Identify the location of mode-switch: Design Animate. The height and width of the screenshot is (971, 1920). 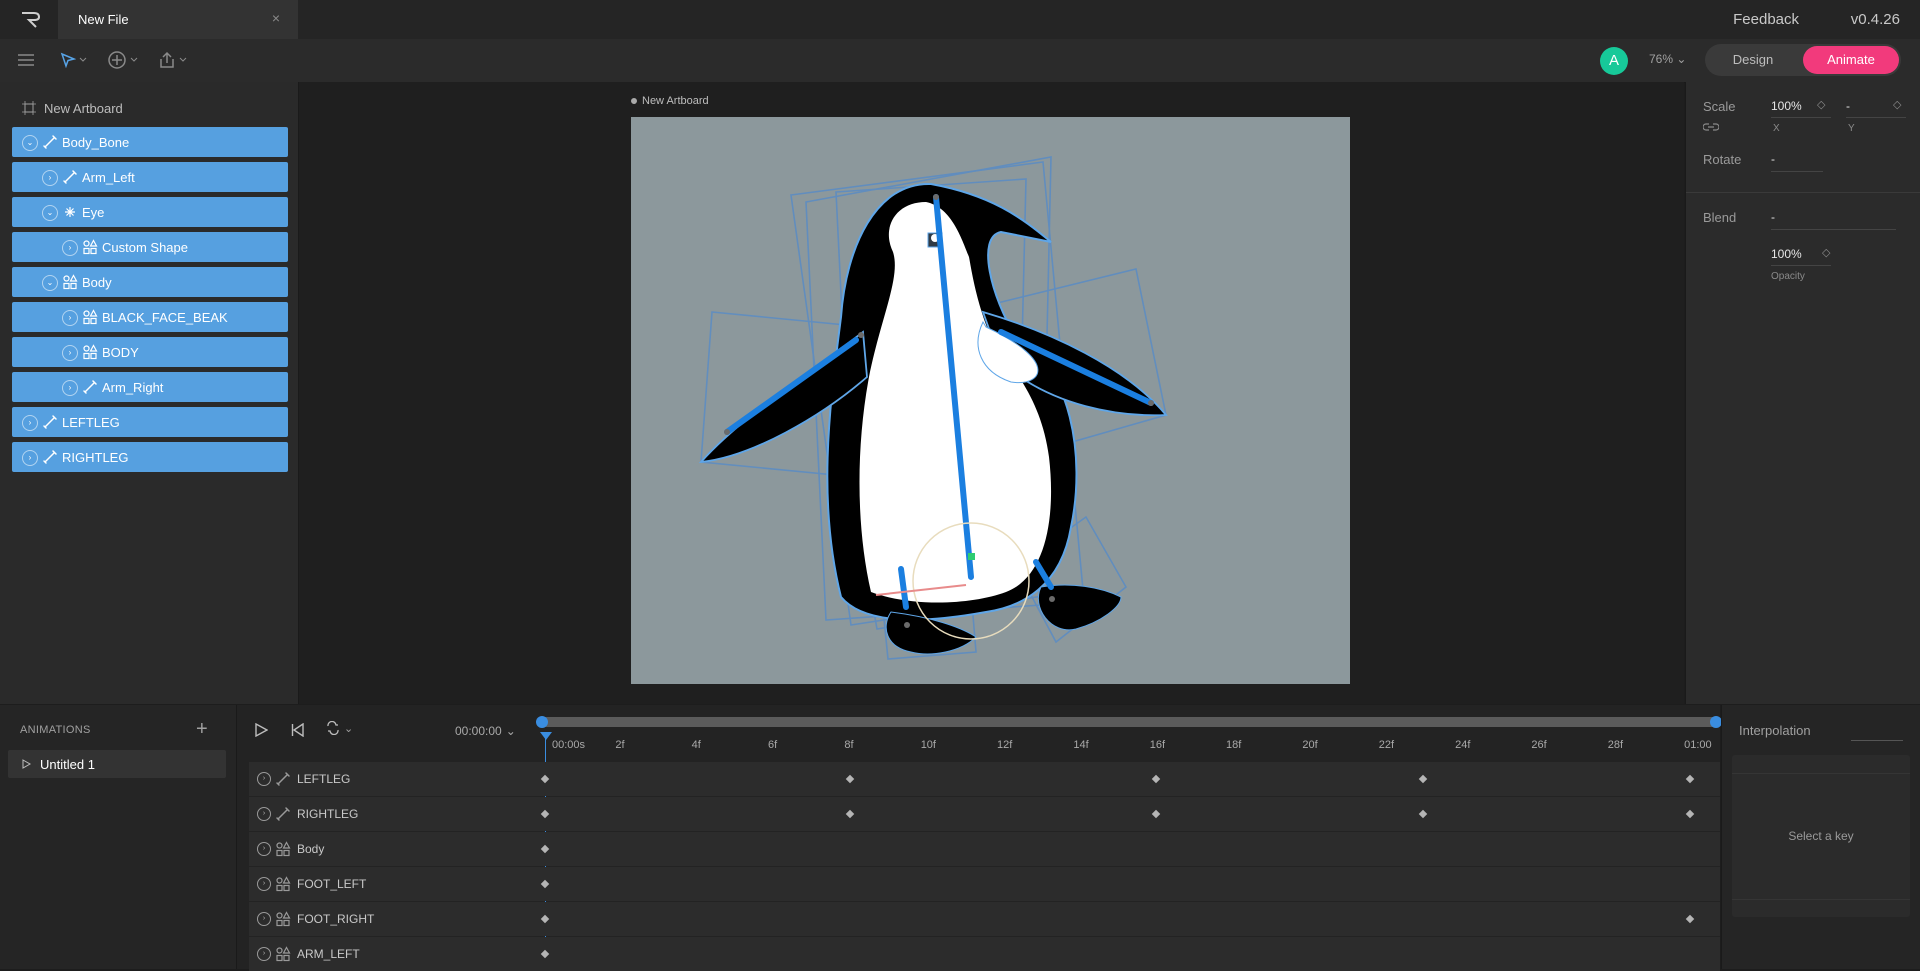
(1803, 60).